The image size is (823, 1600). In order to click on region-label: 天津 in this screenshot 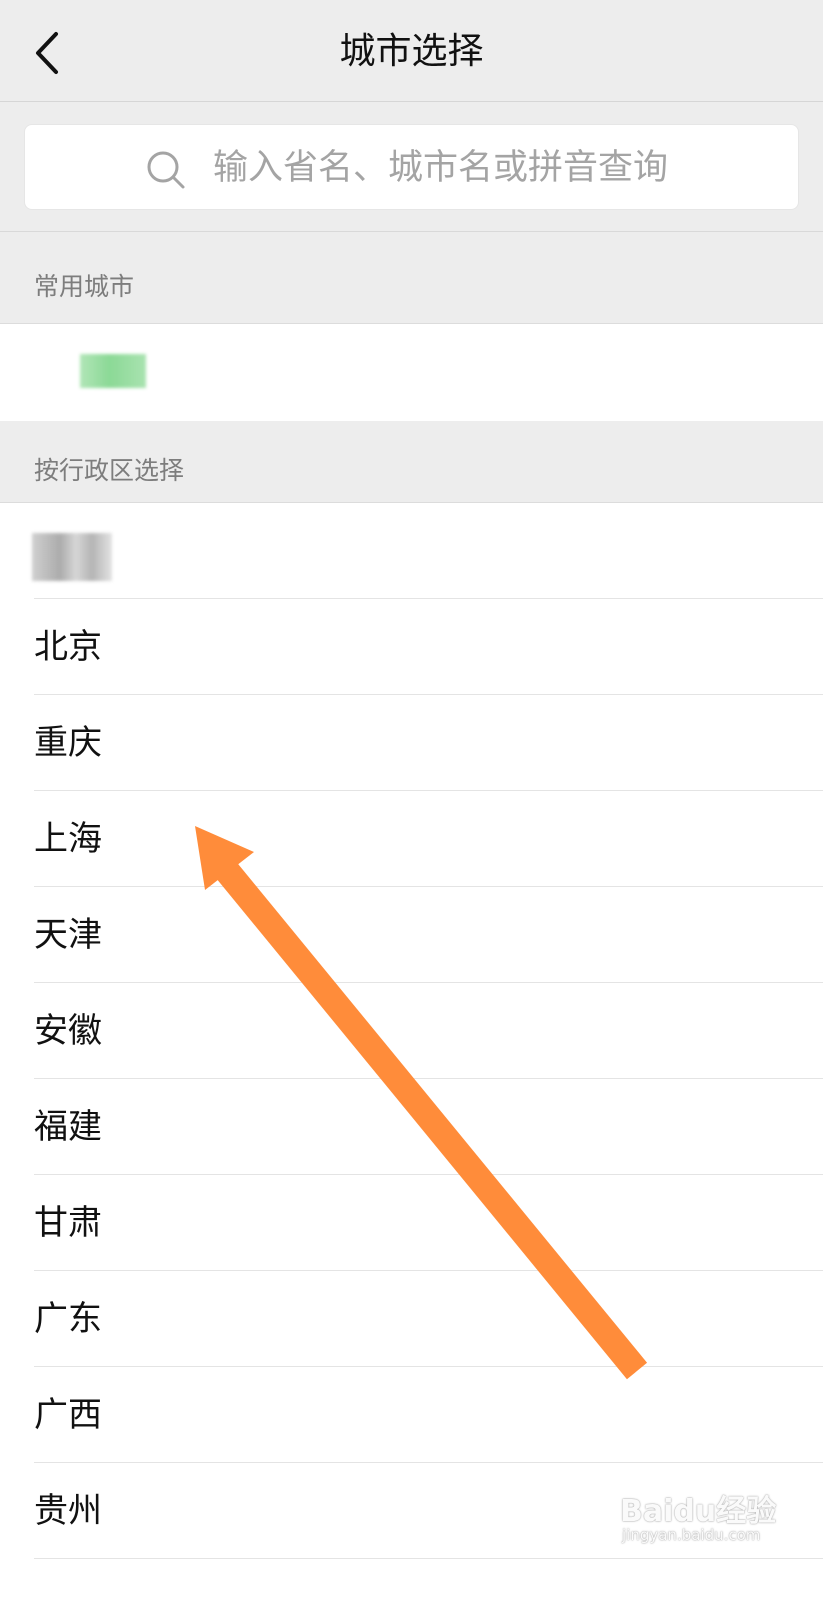, I will do `click(68, 935)`.